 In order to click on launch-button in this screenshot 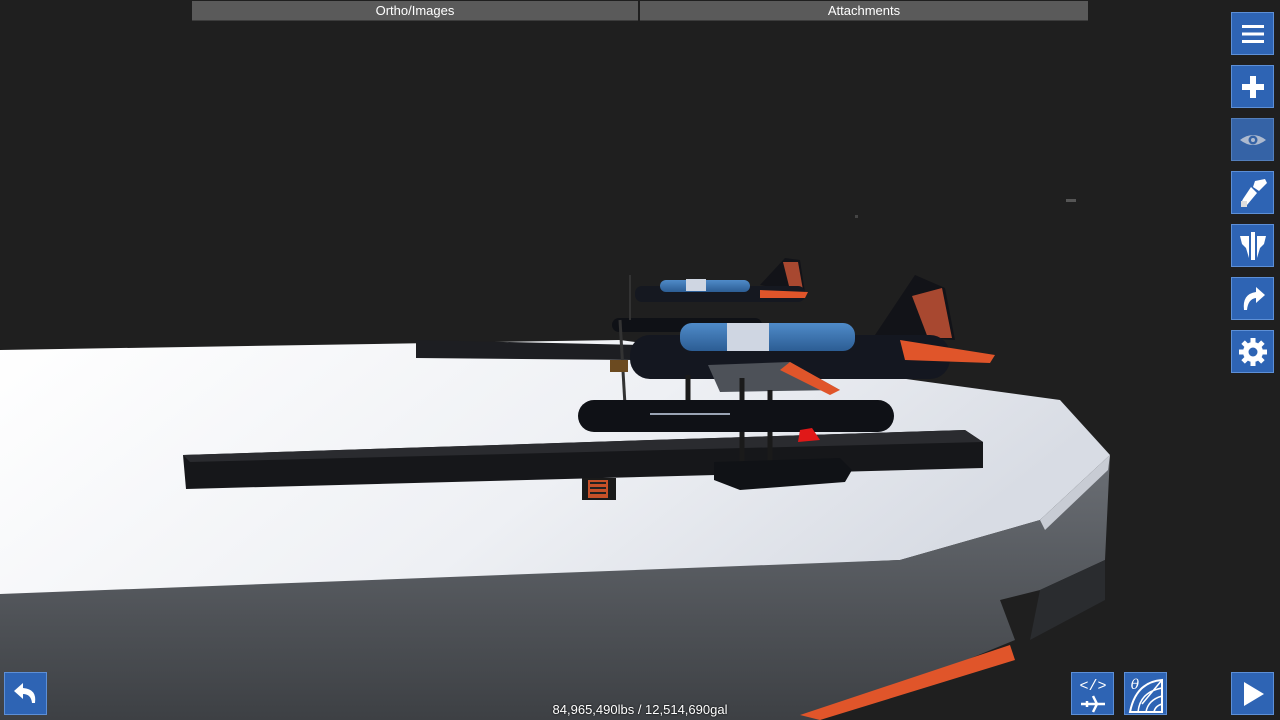, I will do `click(1252, 693)`.